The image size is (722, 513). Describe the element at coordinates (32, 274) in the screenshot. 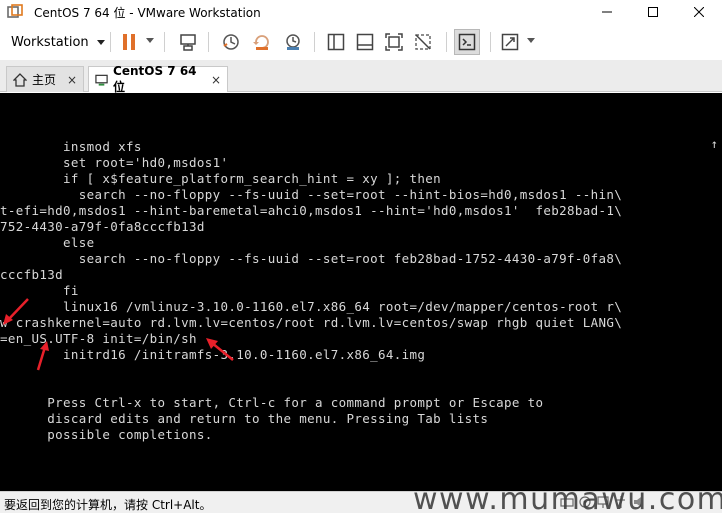

I see `console-line: cccfb13d` at that location.